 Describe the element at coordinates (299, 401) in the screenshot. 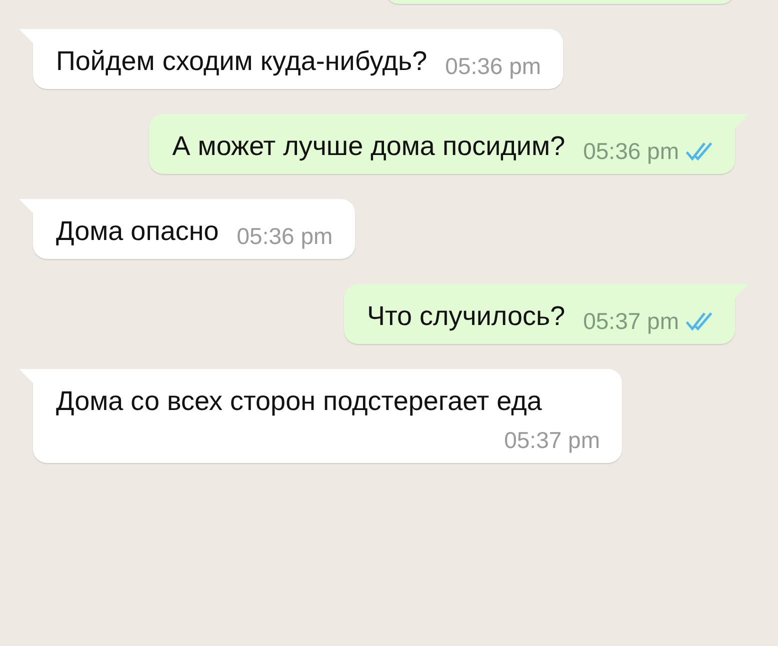

I see `message-text: Дома со всех сторон подстерегает еда` at that location.